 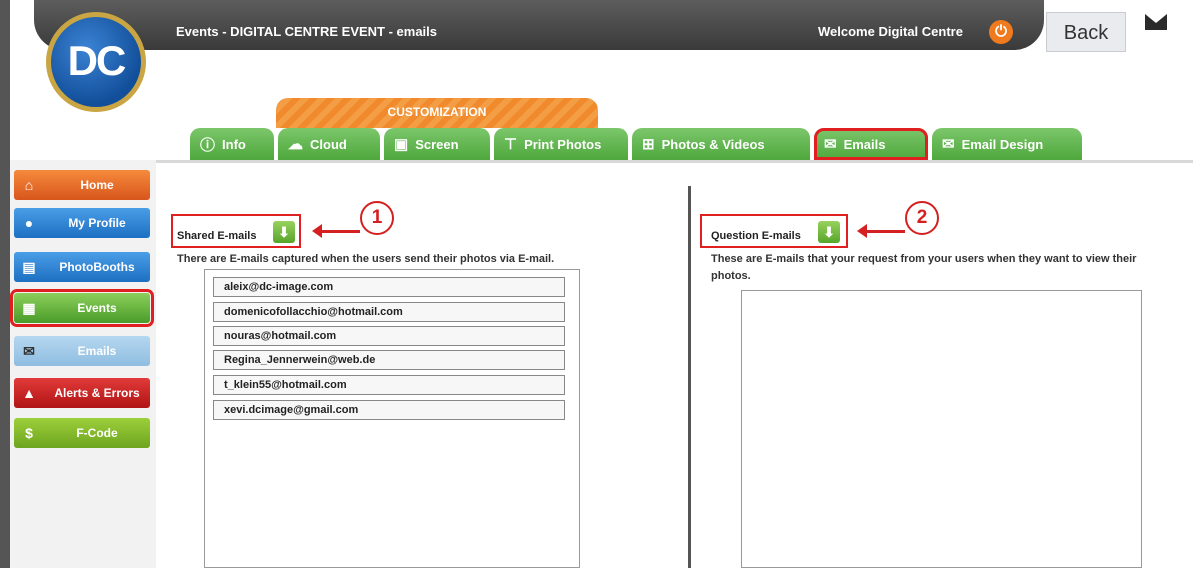 I want to click on list-item: t_klein55@hotmail.com, so click(x=389, y=385).